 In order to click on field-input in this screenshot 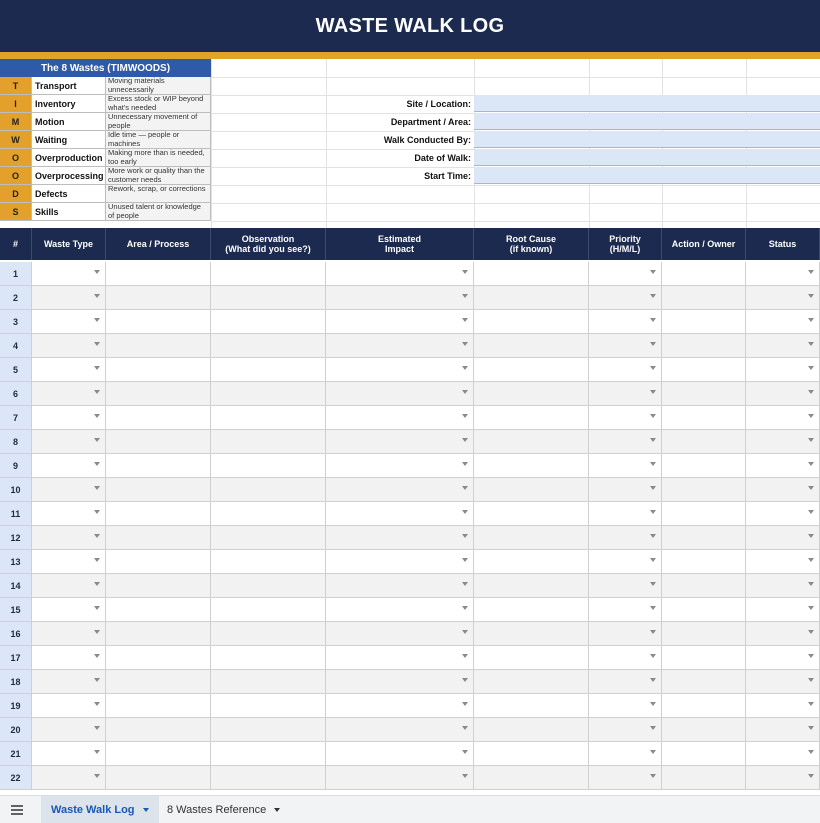, I will do `click(647, 139)`.